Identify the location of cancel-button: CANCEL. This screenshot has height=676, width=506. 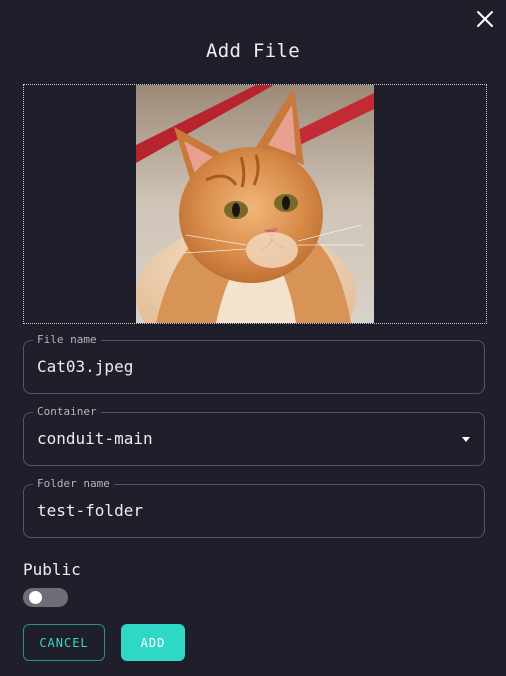
(64, 642).